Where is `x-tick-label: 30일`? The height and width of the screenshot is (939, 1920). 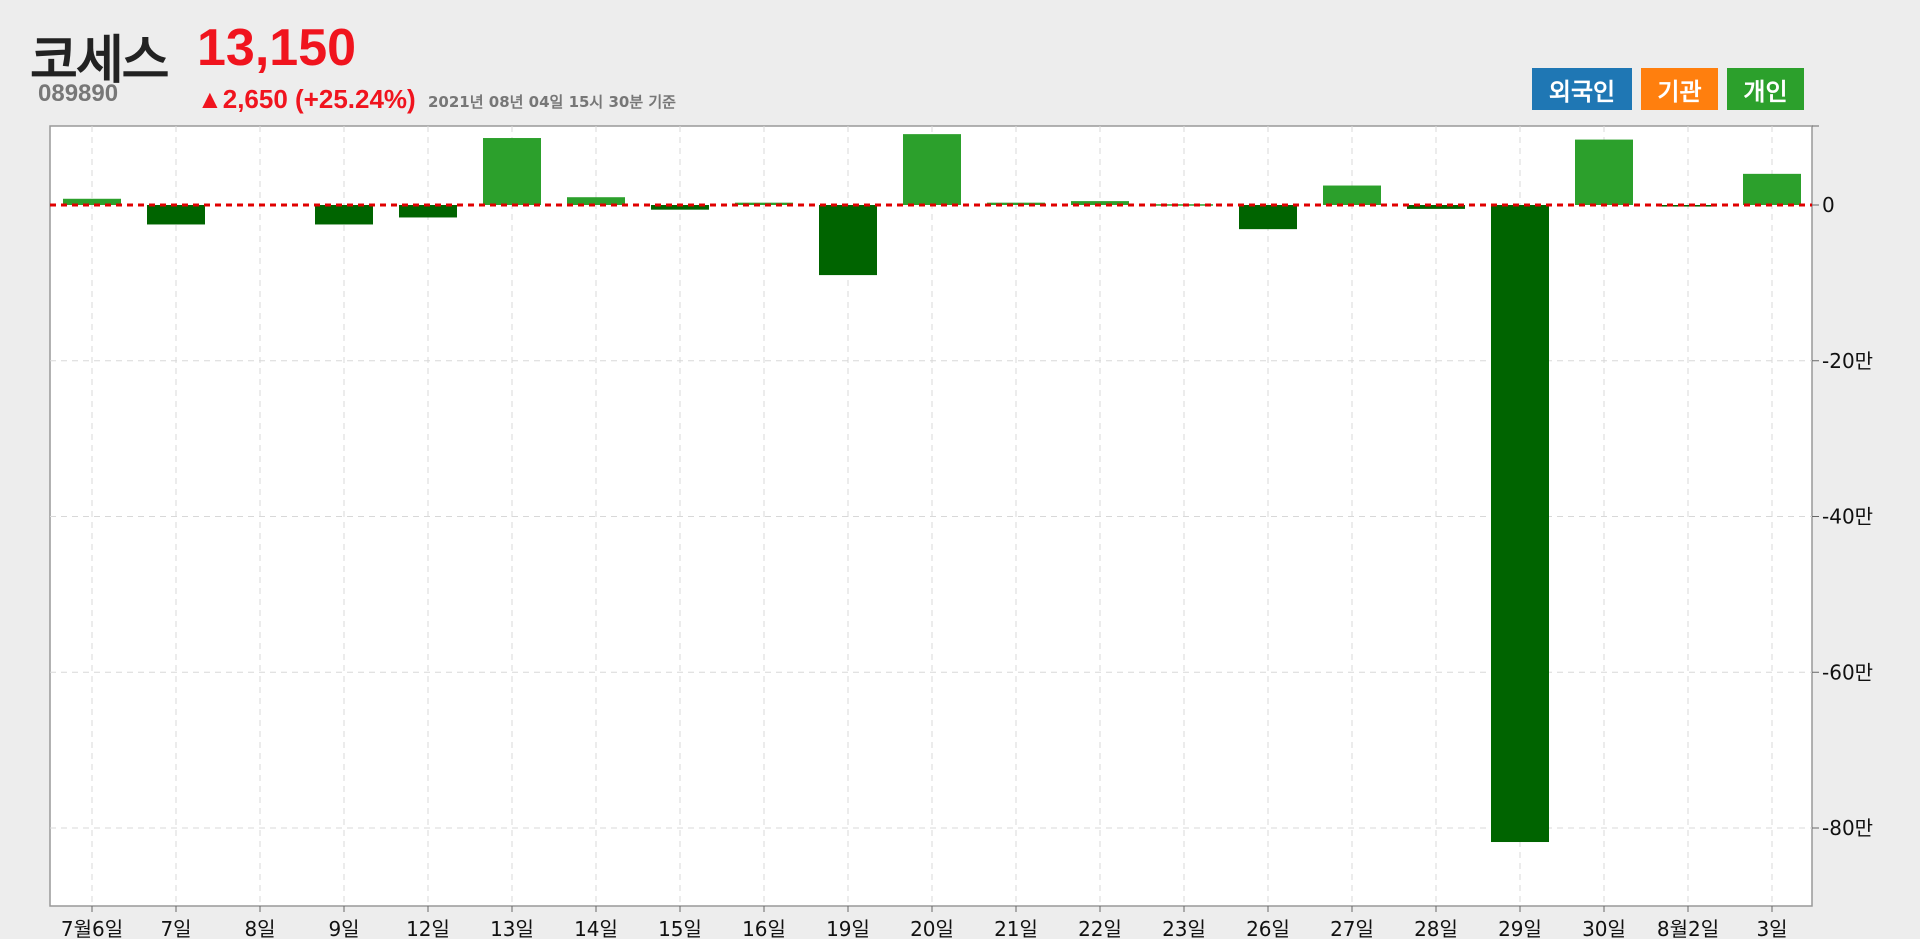
x-tick-label: 30일 is located at coordinates (1604, 928).